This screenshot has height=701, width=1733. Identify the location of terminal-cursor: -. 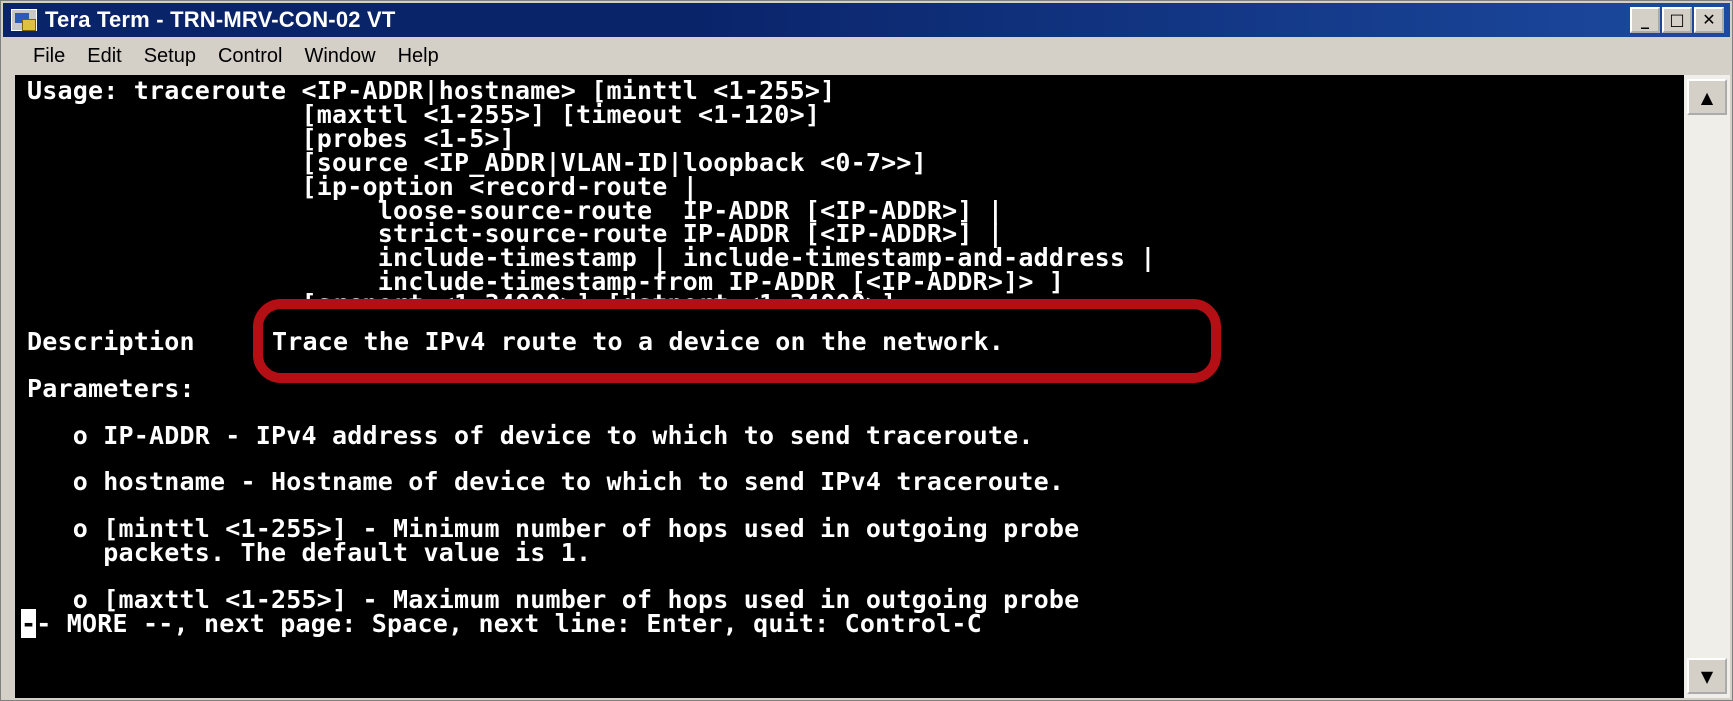
(29, 623).